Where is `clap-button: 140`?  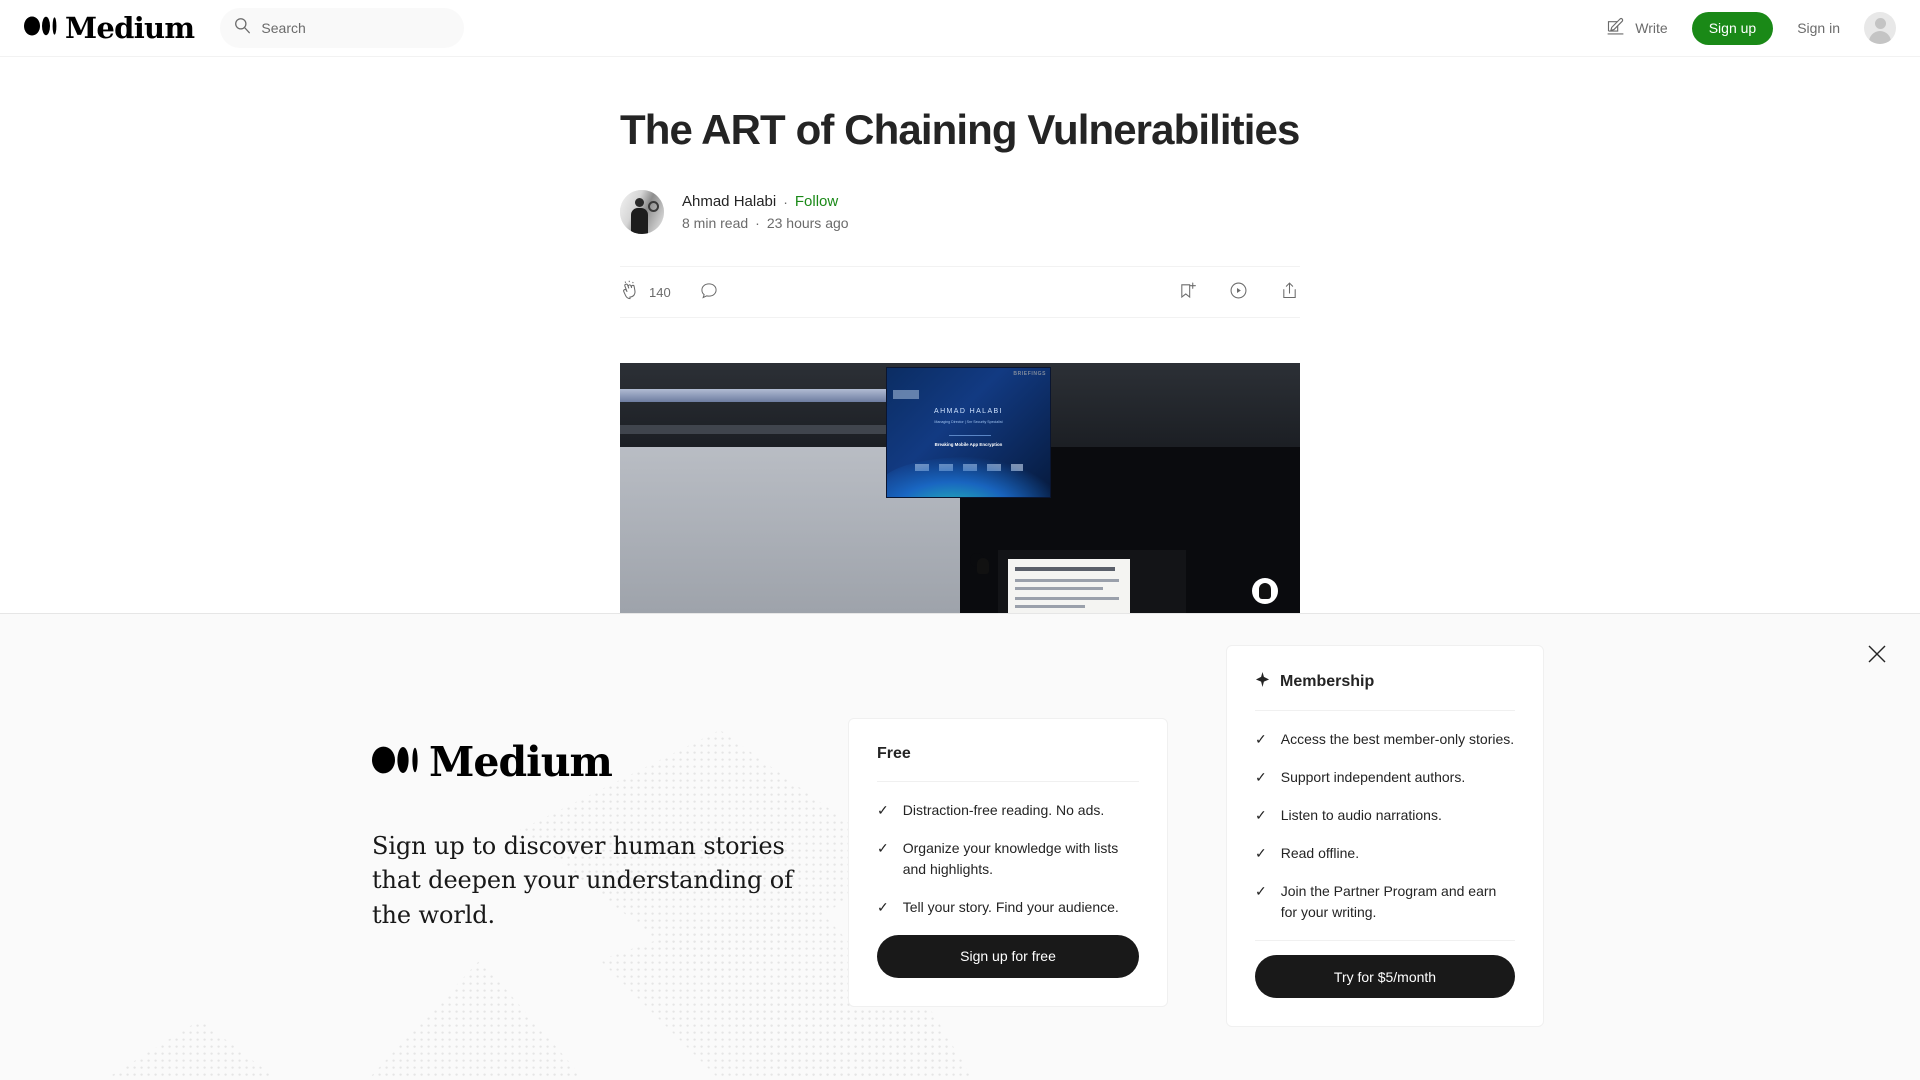
clap-button: 140 is located at coordinates (645, 292).